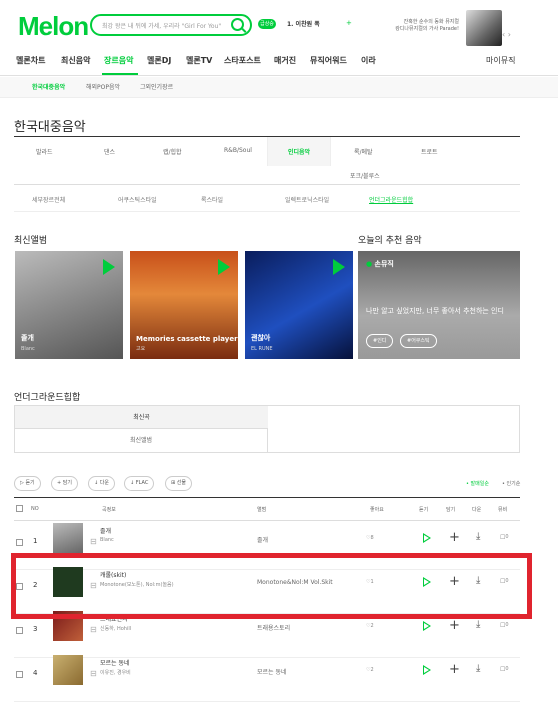 The height and width of the screenshot is (702, 558). Describe the element at coordinates (103, 86) in the screenshot. I see `subnav-pop: 해외POP음악` at that location.